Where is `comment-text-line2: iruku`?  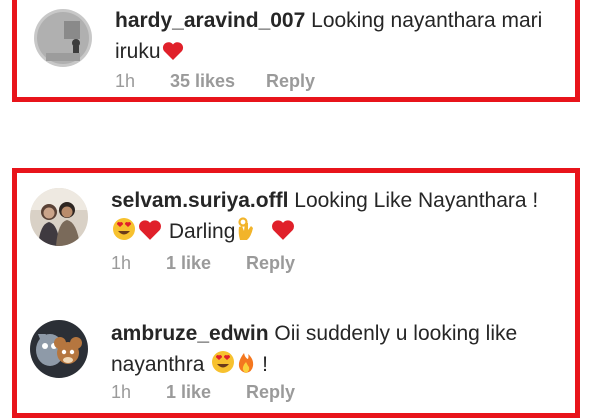
comment-text-line2: iruku is located at coordinates (138, 51).